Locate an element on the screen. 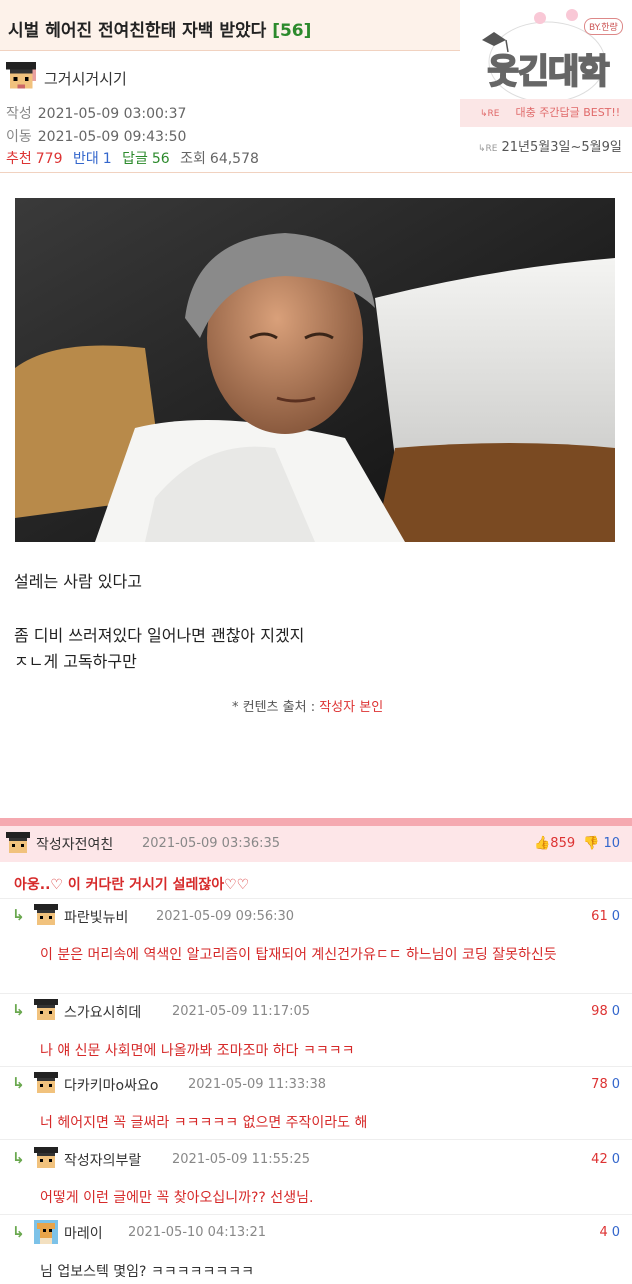 This screenshot has height=1284, width=632. author-name: 그거시거시기 is located at coordinates (85, 78).